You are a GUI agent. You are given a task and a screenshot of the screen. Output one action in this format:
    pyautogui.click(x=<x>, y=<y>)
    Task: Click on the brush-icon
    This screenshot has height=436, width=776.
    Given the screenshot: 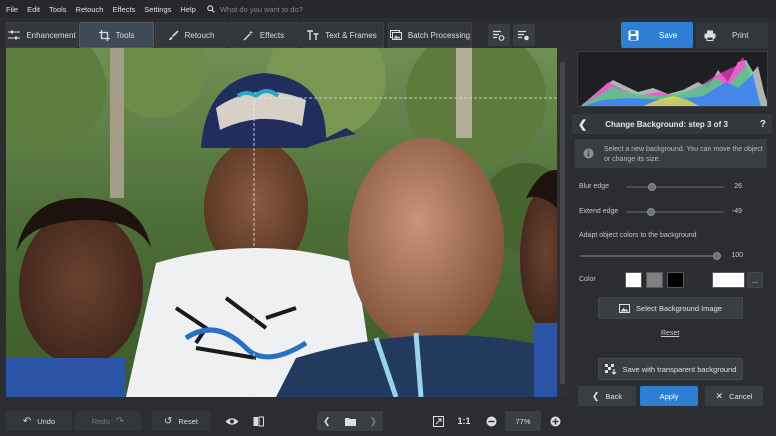 What is the action you would take?
    pyautogui.click(x=173, y=34)
    